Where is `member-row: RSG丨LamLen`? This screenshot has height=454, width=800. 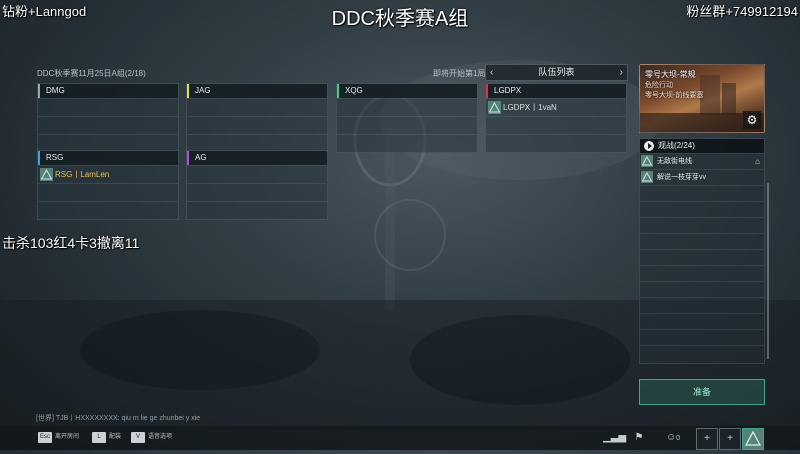
member-row: RSG丨LamLen is located at coordinates (108, 174).